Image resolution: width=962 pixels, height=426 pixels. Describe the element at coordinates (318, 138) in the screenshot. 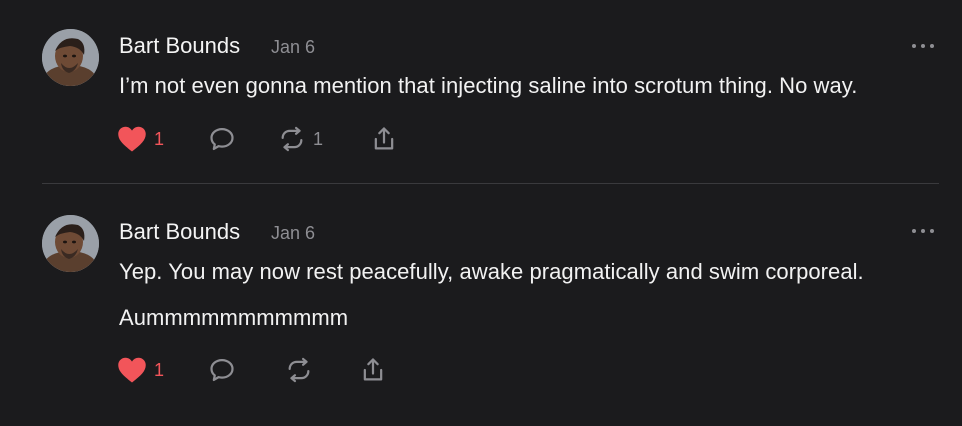

I see `restack-count: 1` at that location.